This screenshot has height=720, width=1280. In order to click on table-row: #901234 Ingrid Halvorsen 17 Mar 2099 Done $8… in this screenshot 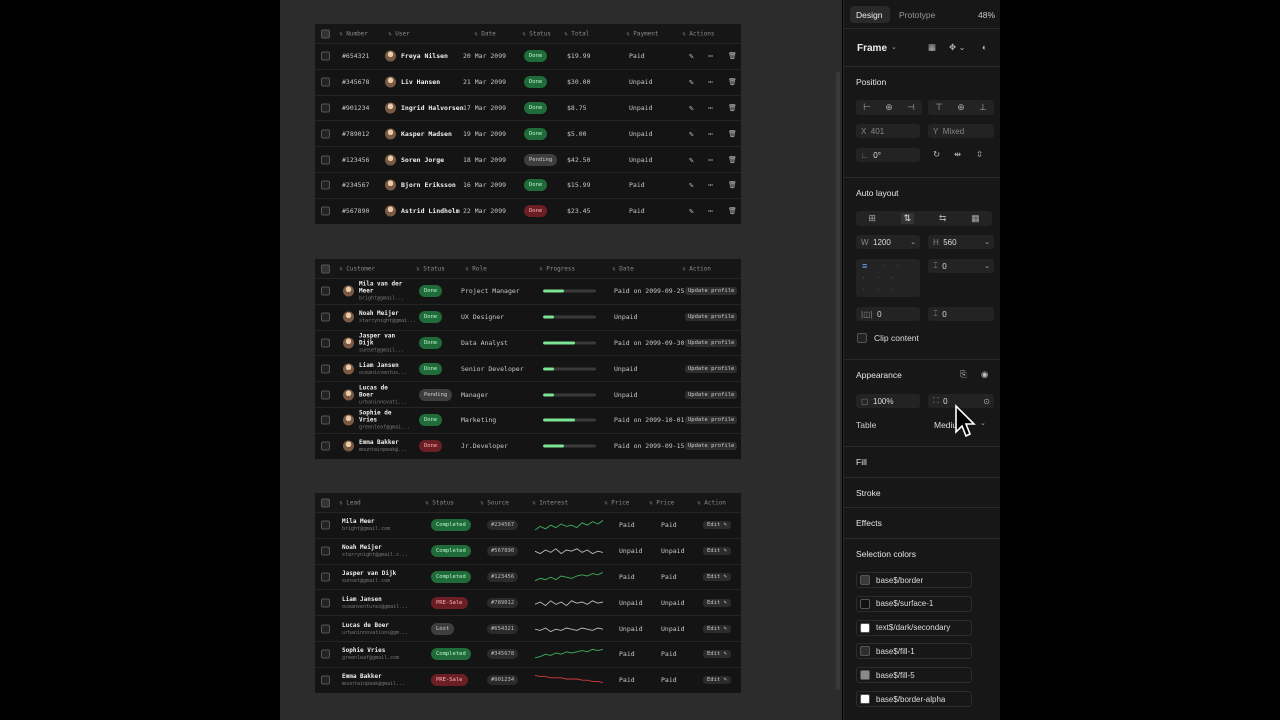, I will do `click(528, 107)`.